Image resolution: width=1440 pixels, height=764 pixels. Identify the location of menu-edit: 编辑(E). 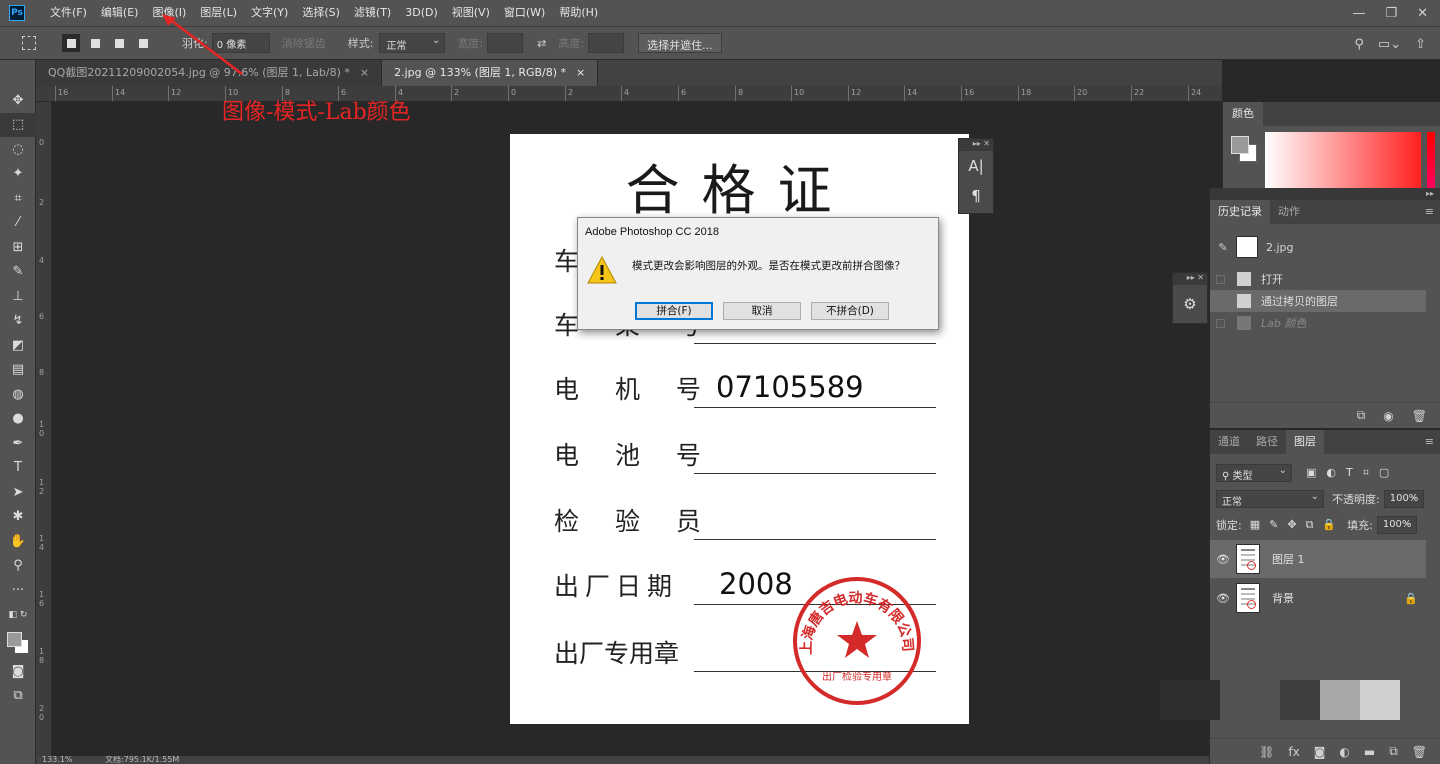
(120, 13).